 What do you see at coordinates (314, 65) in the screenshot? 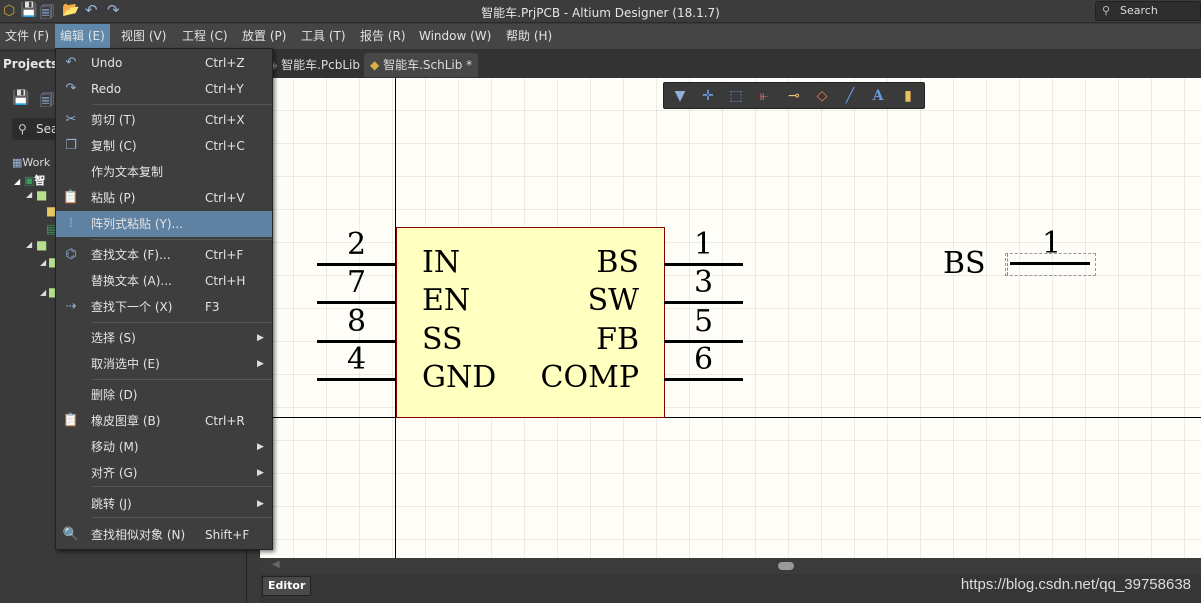
I see `tab-pcblib: ◈ 智能车.PcbLib` at bounding box center [314, 65].